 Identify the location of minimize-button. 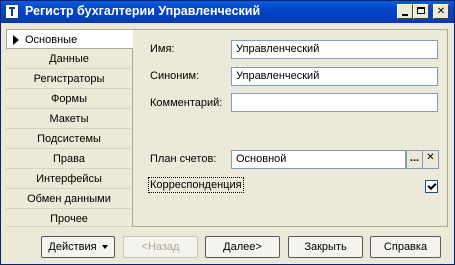
(405, 11).